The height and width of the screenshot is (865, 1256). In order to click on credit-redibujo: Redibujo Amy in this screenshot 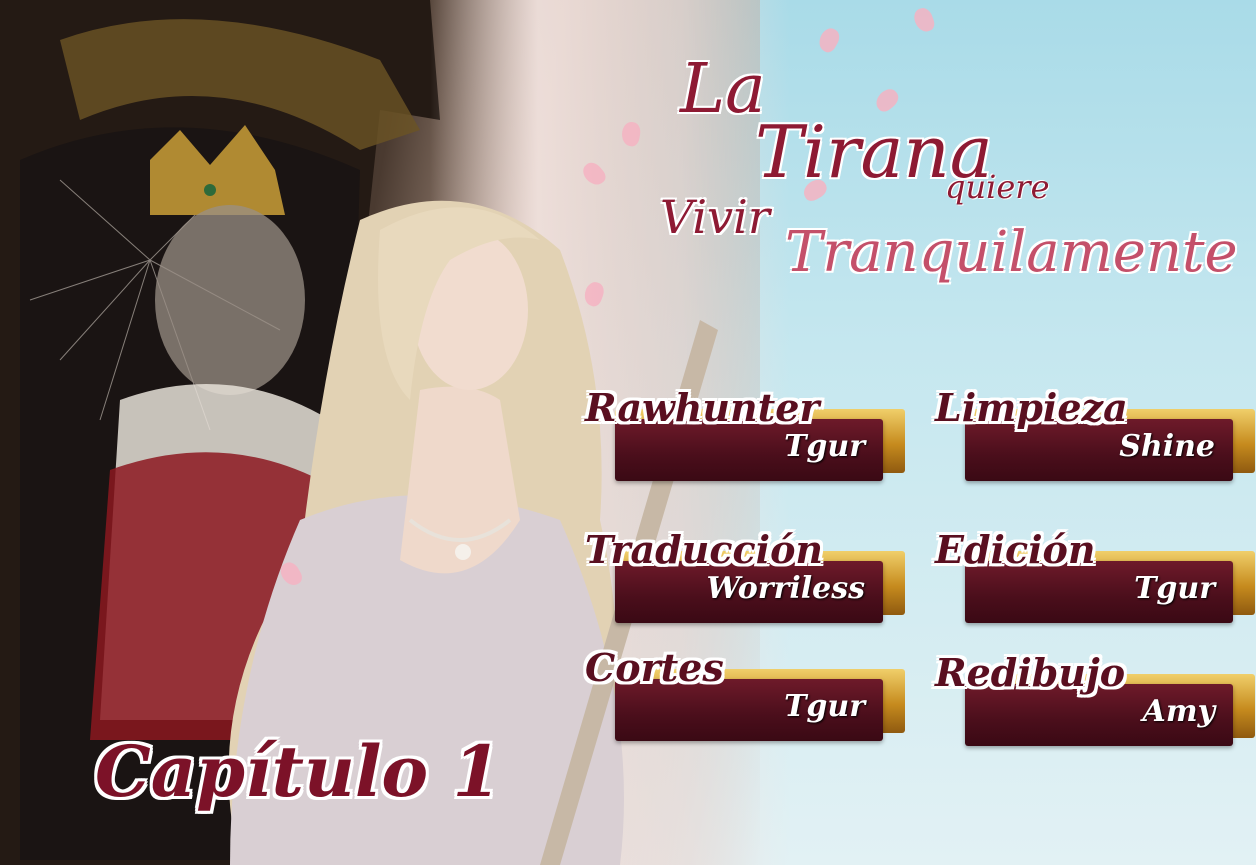, I will do `click(1095, 700)`.